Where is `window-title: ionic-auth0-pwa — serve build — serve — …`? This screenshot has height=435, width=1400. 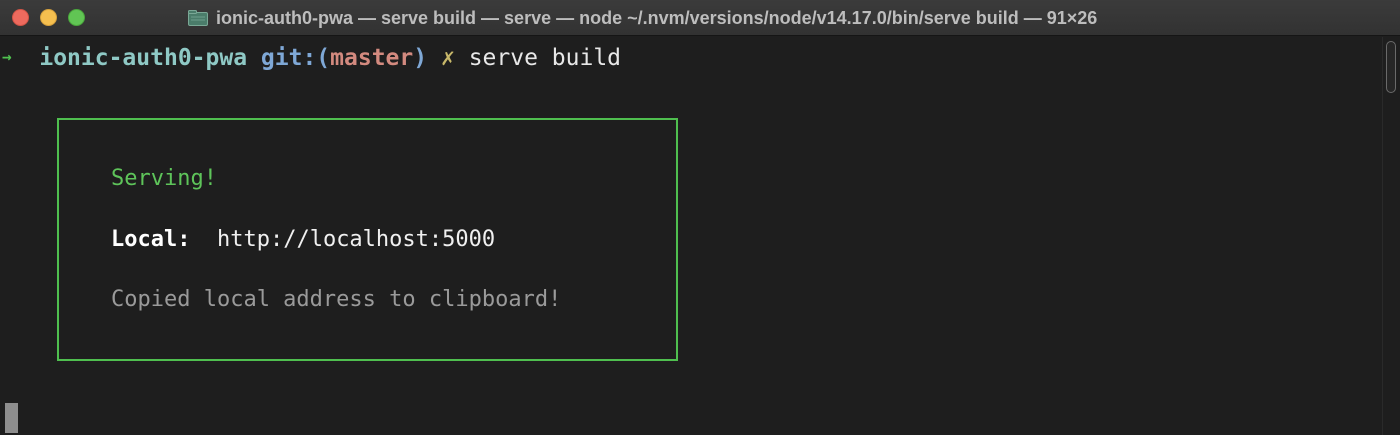
window-title: ionic-auth0-pwa — serve build — serve — … is located at coordinates (657, 17).